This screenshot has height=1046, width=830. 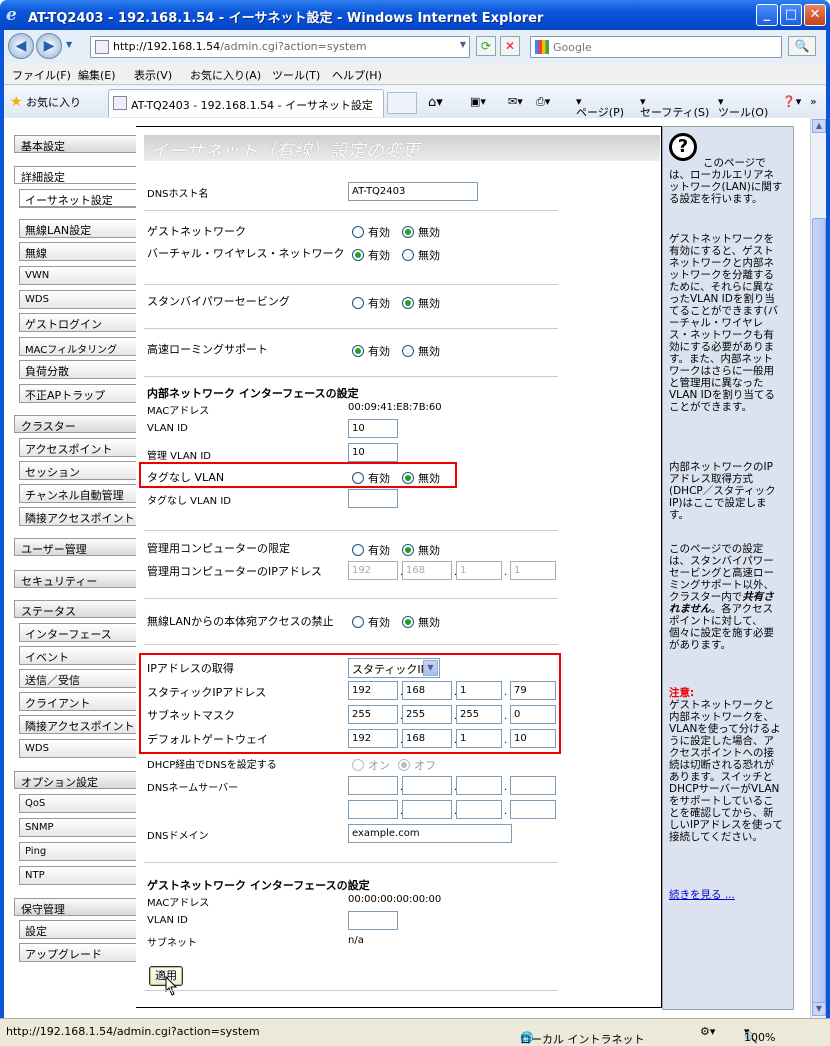 I want to click on guest-network-off-radio: 無効, so click(x=421, y=232).